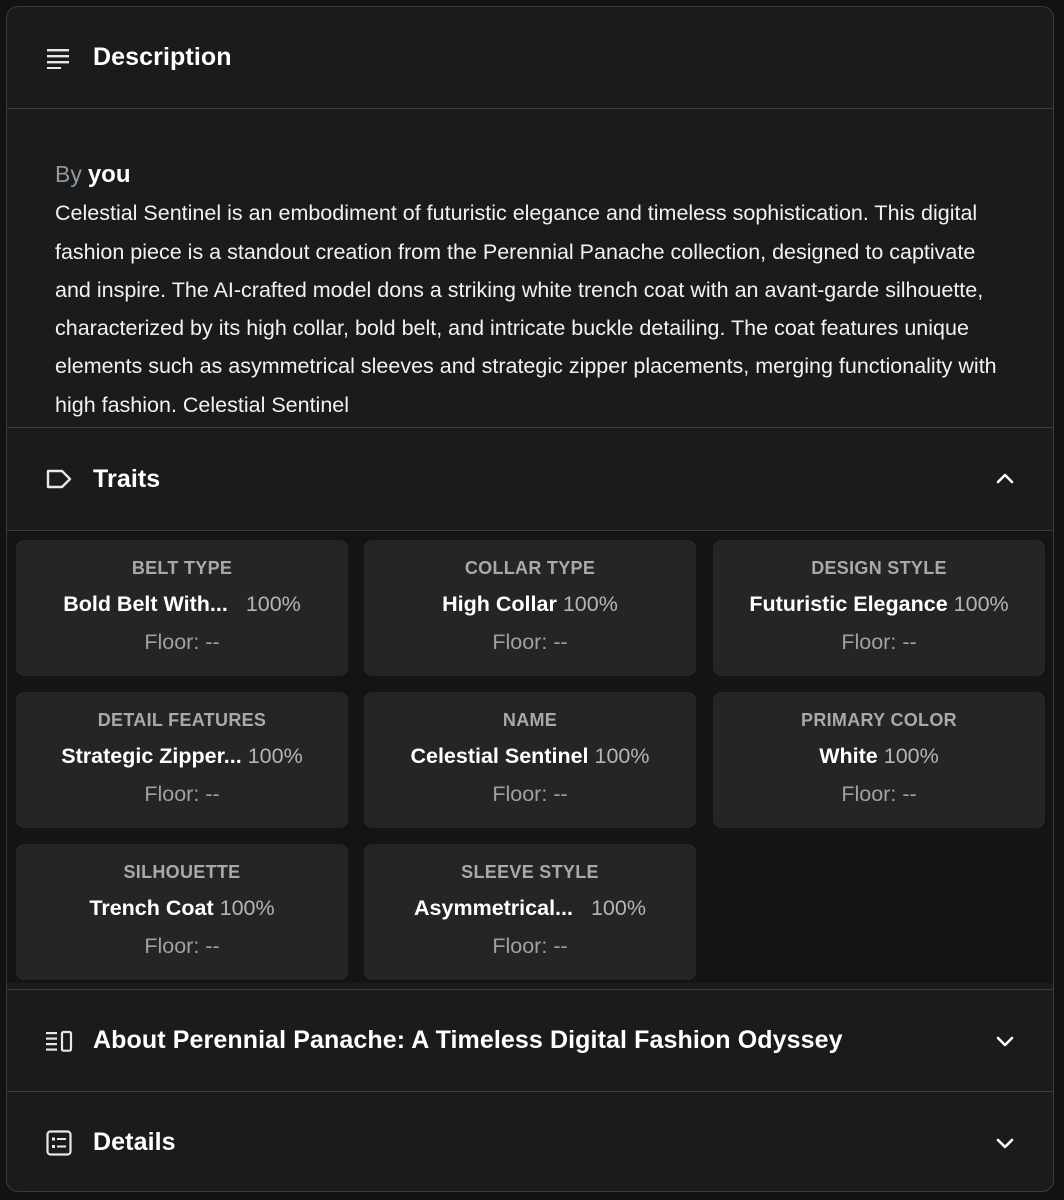 The image size is (1064, 1200). I want to click on list-column-icon, so click(59, 1041).